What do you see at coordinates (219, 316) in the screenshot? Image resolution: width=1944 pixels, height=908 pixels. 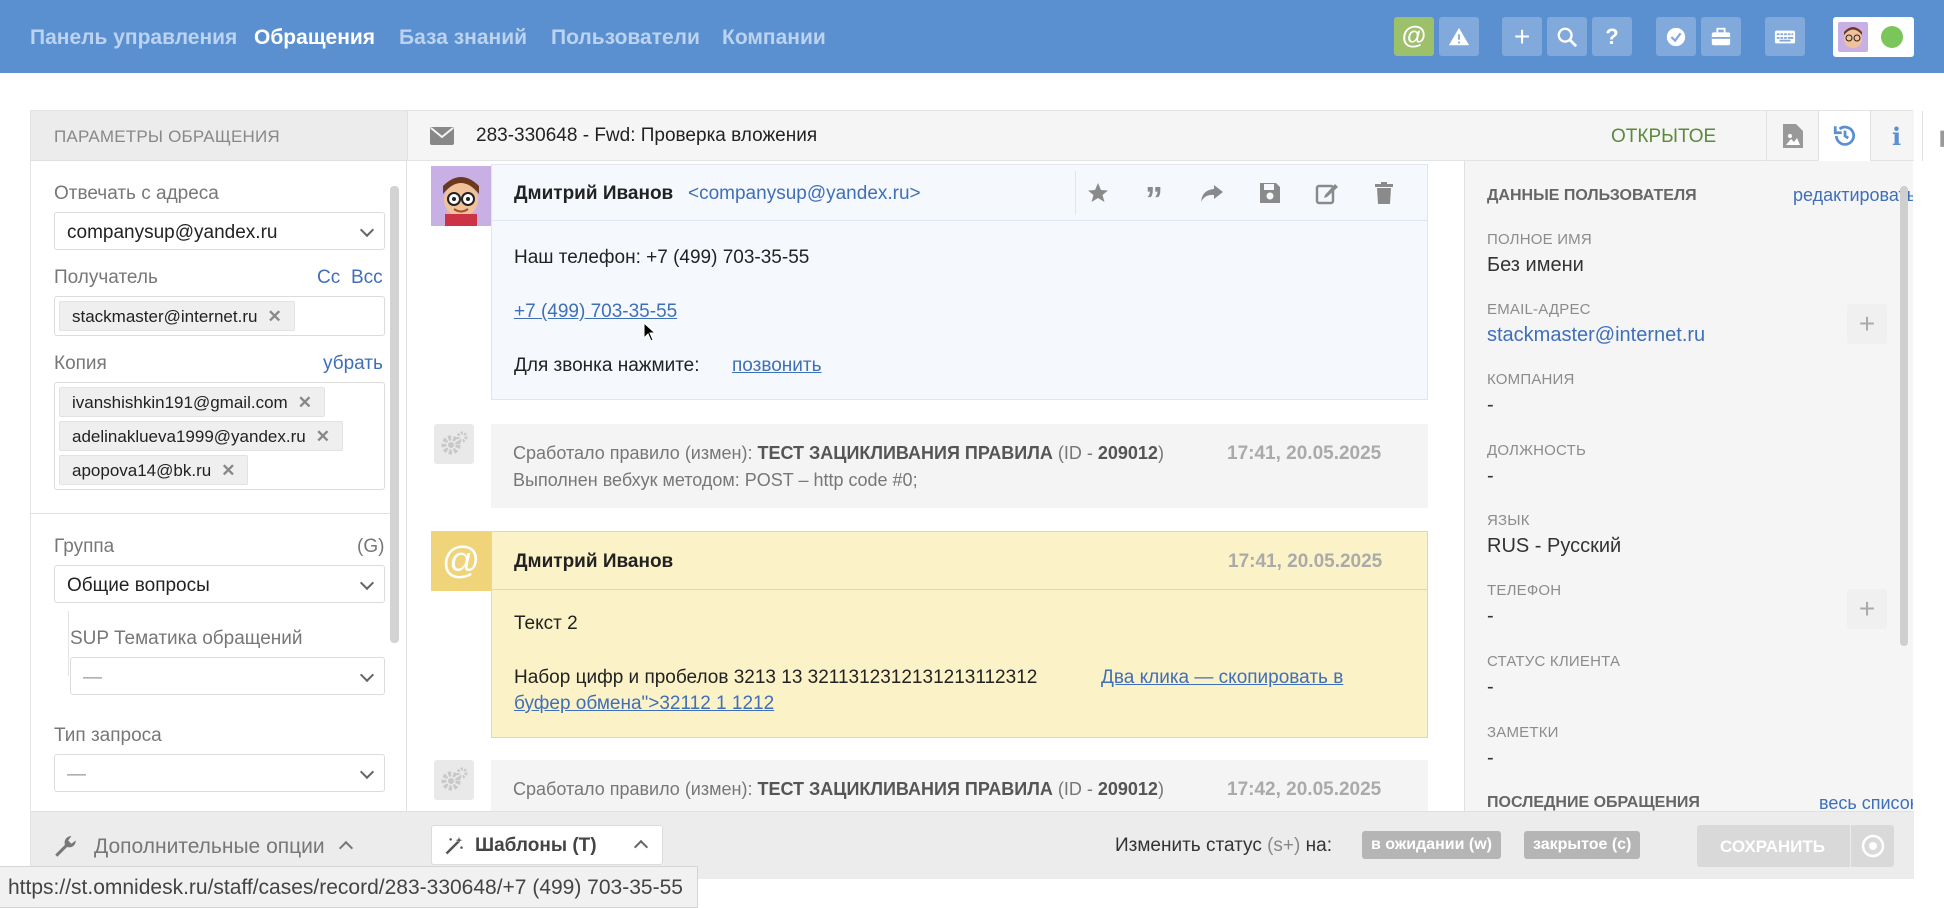 I see `recipient-field: stackmaster@internet.ru ✕` at bounding box center [219, 316].